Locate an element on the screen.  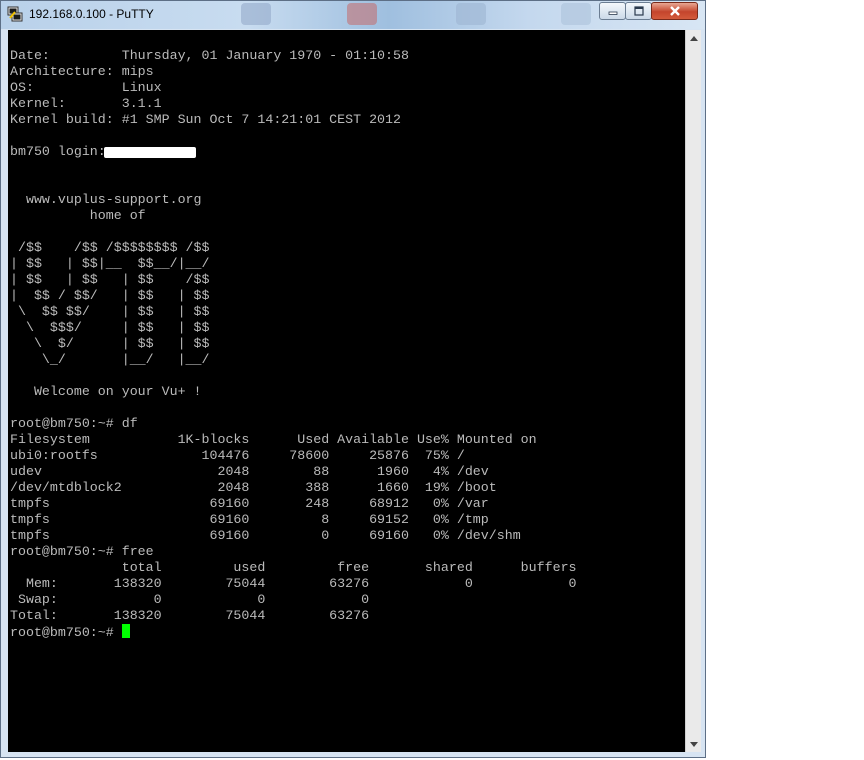
minimize-icon is located at coordinates (612, 13).